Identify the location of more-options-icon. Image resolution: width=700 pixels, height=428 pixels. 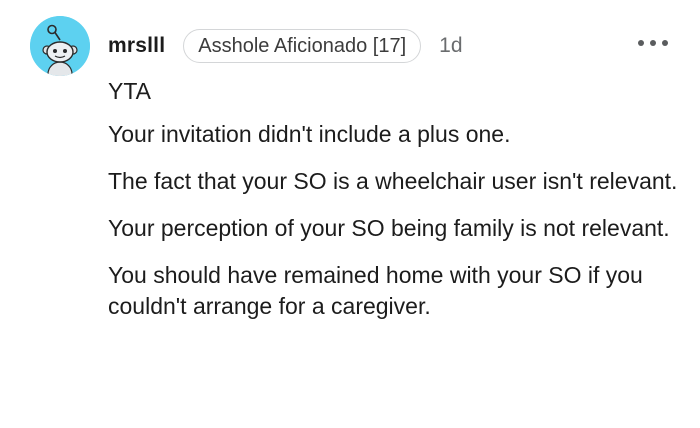
(641, 43).